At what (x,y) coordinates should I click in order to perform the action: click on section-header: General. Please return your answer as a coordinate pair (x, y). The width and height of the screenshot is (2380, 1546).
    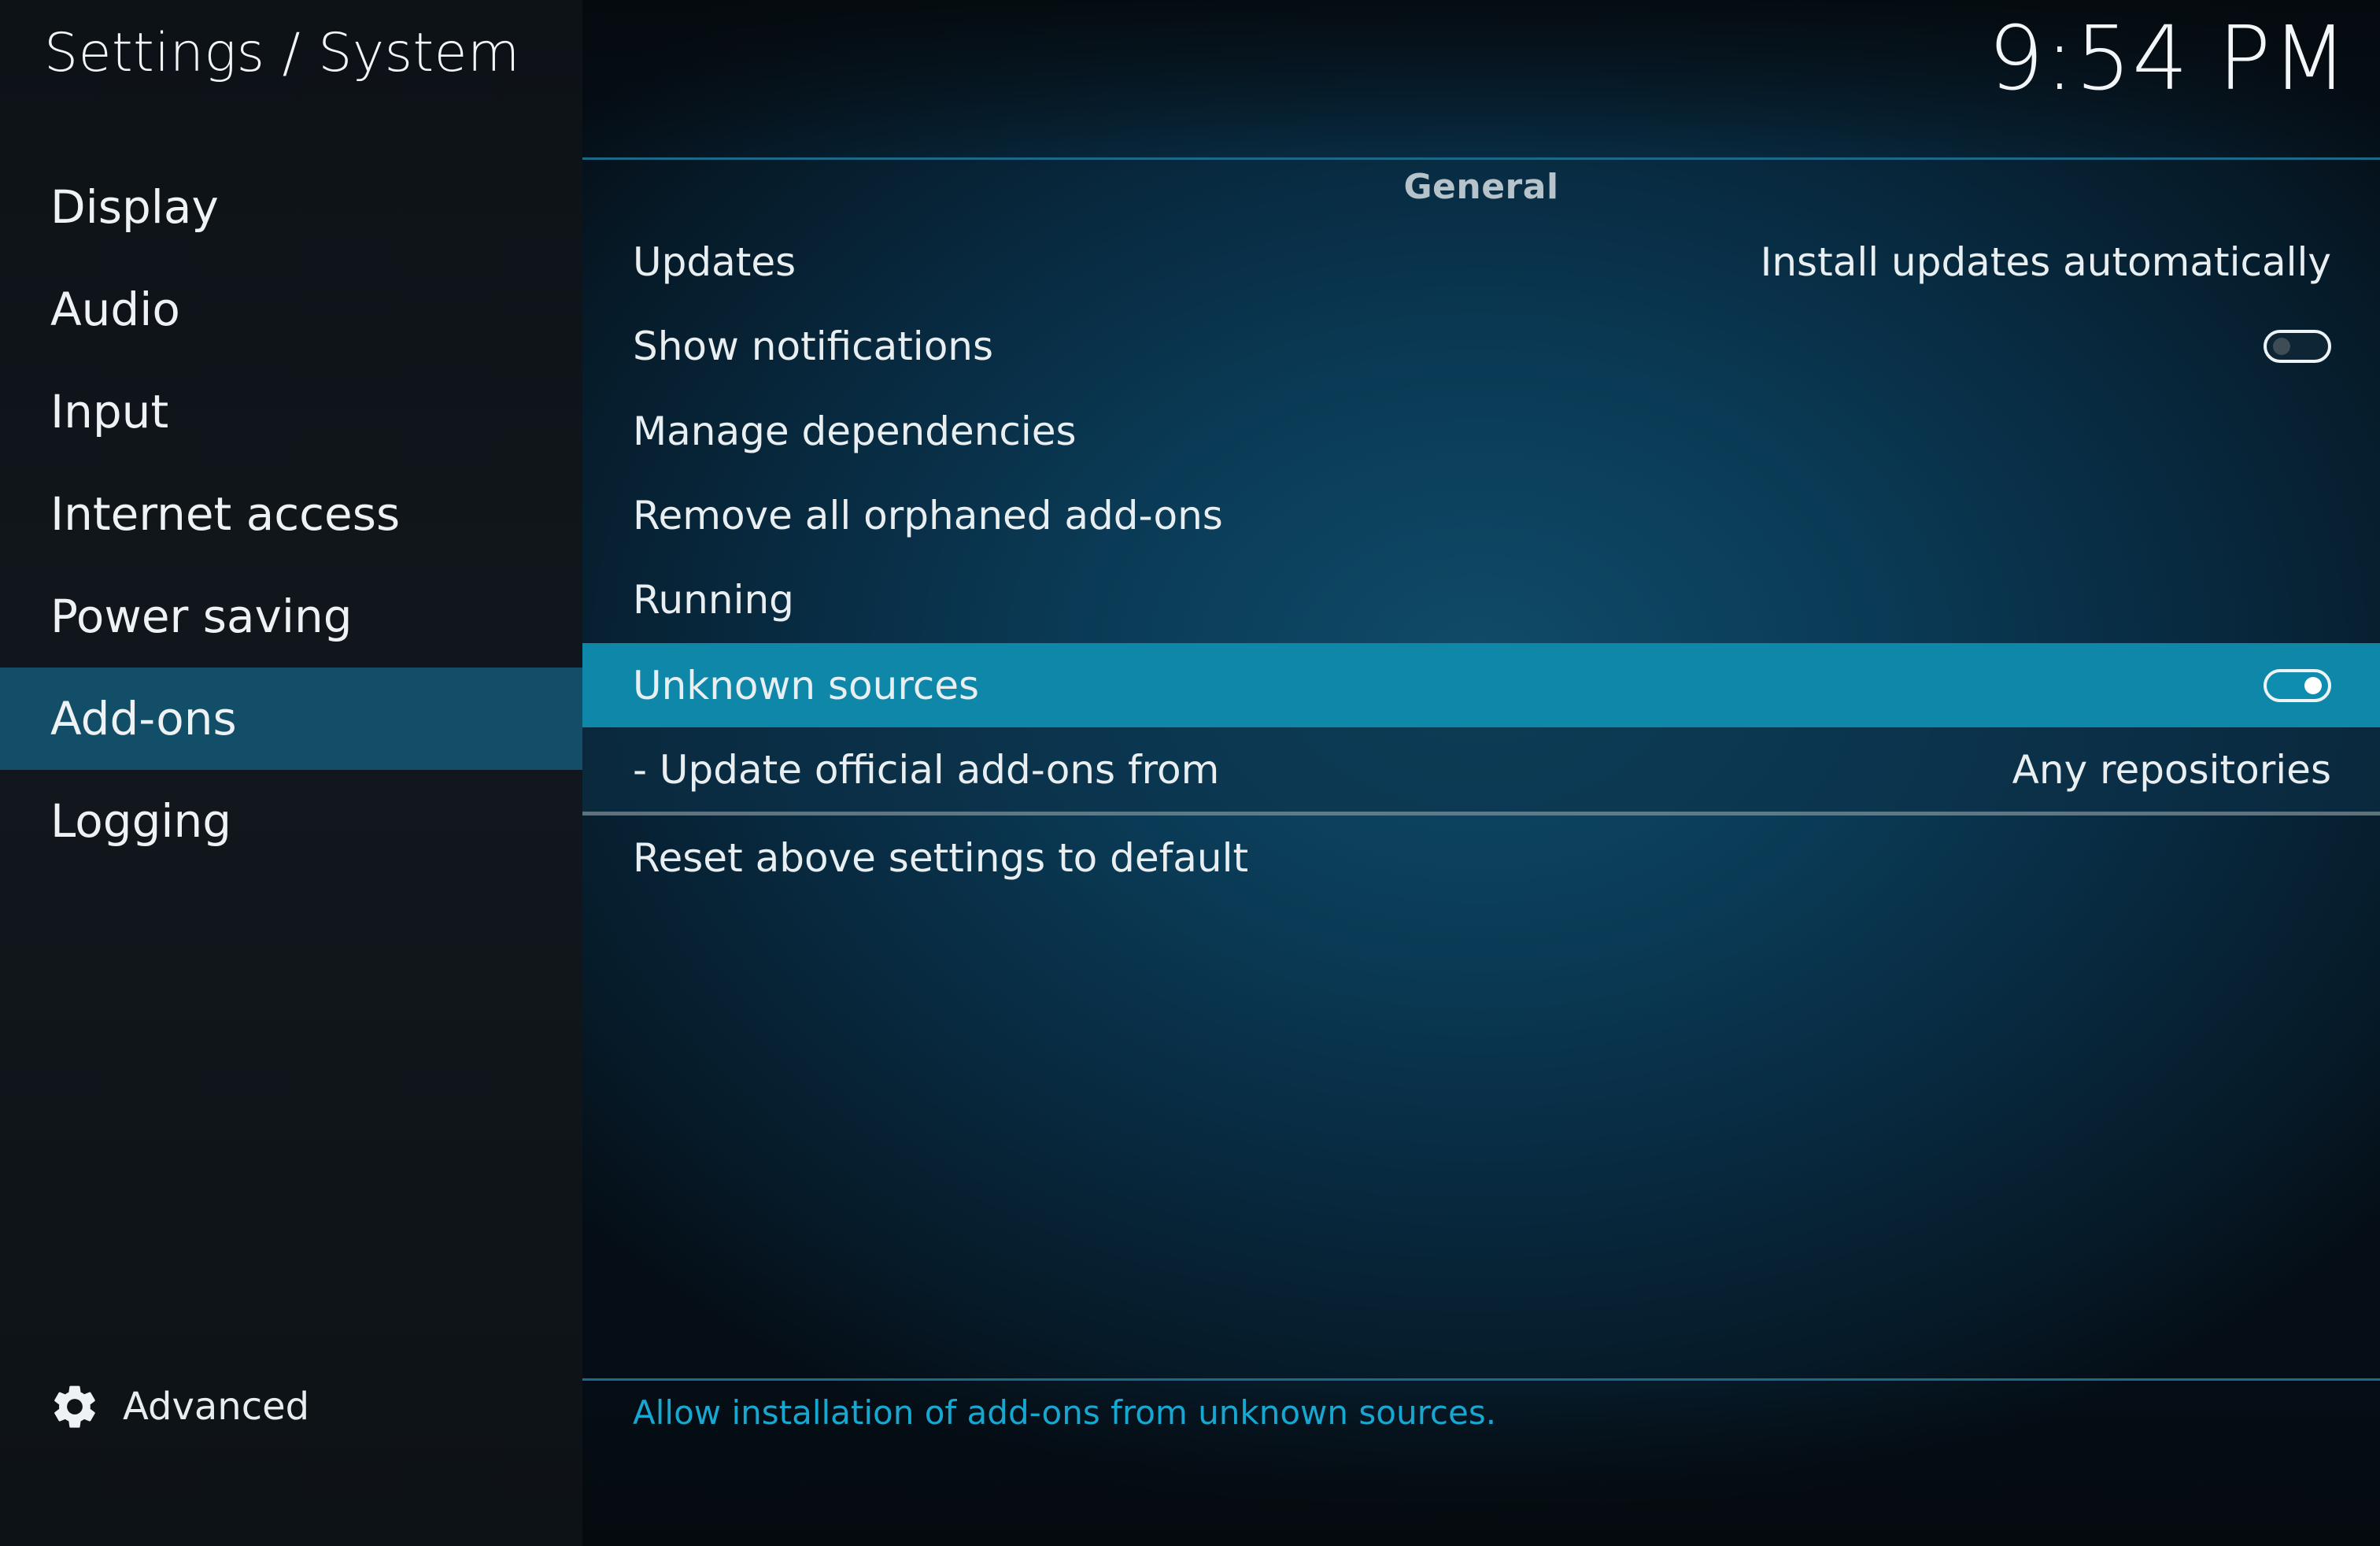
    Looking at the image, I should click on (1481, 187).